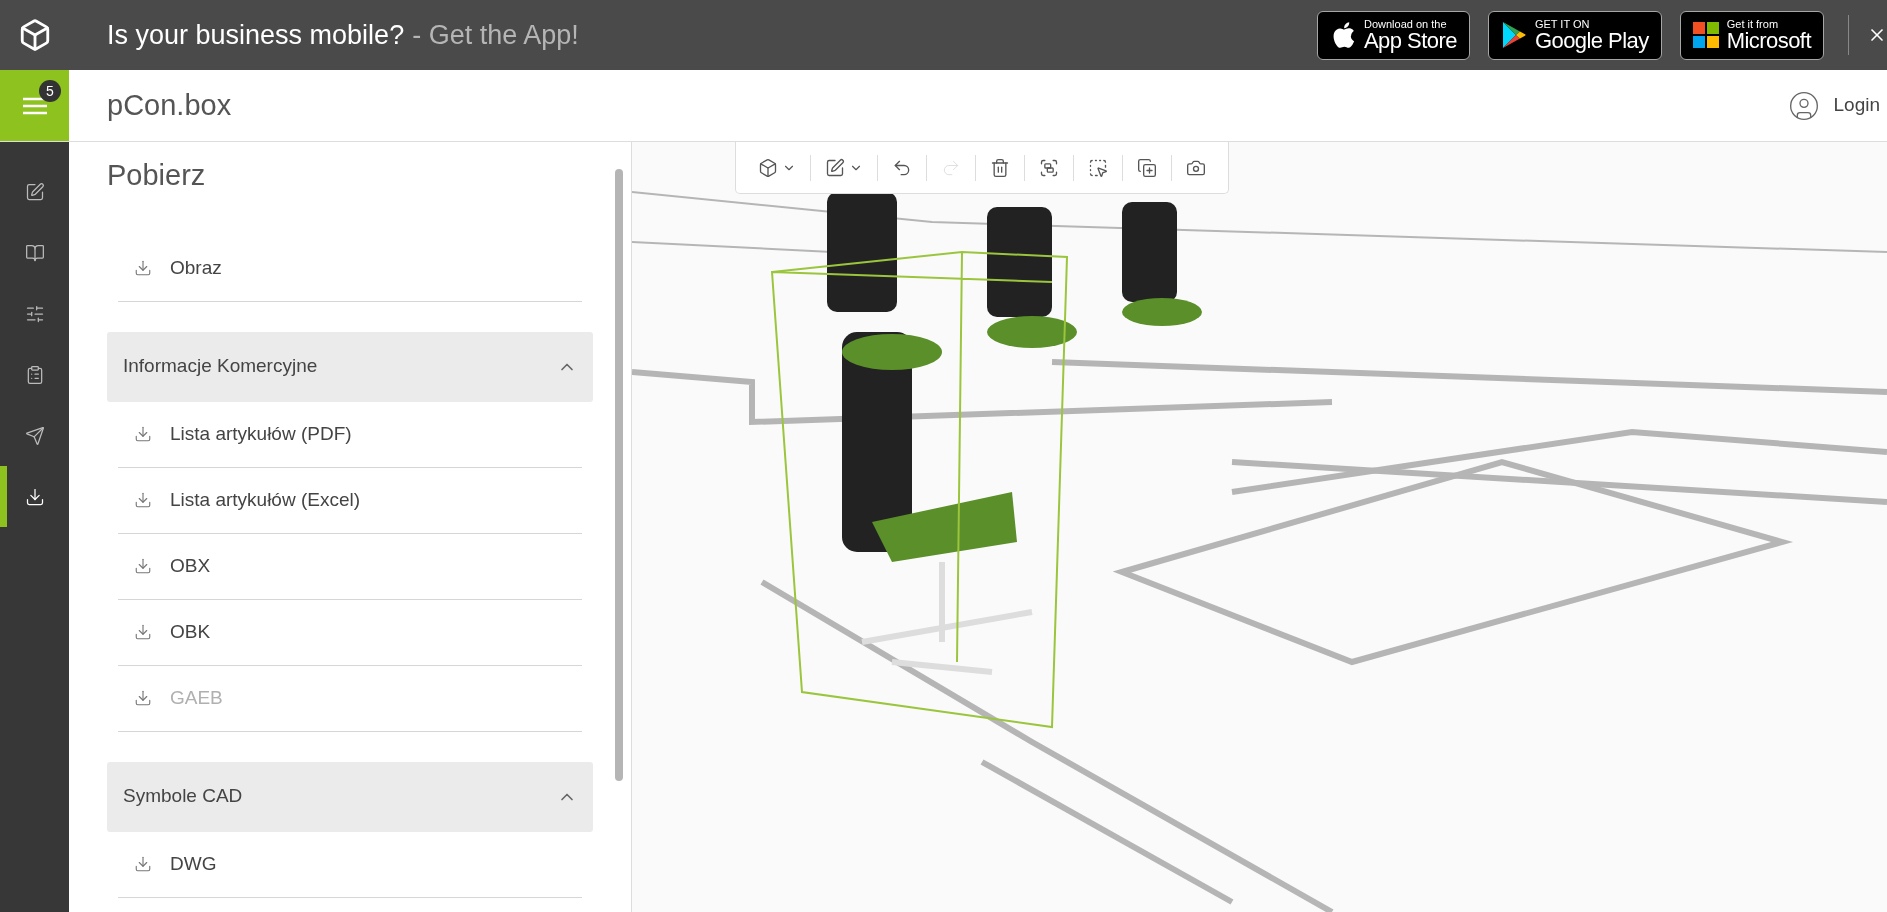  What do you see at coordinates (619, 475) in the screenshot?
I see `scrollbar-thumb` at bounding box center [619, 475].